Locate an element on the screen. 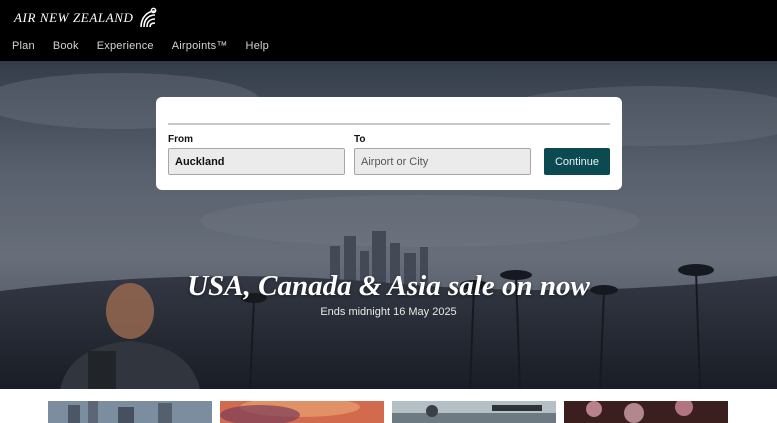 The image size is (777, 423). main-nav: Plan Book Experience Airpoints™ Help is located at coordinates (149, 46).